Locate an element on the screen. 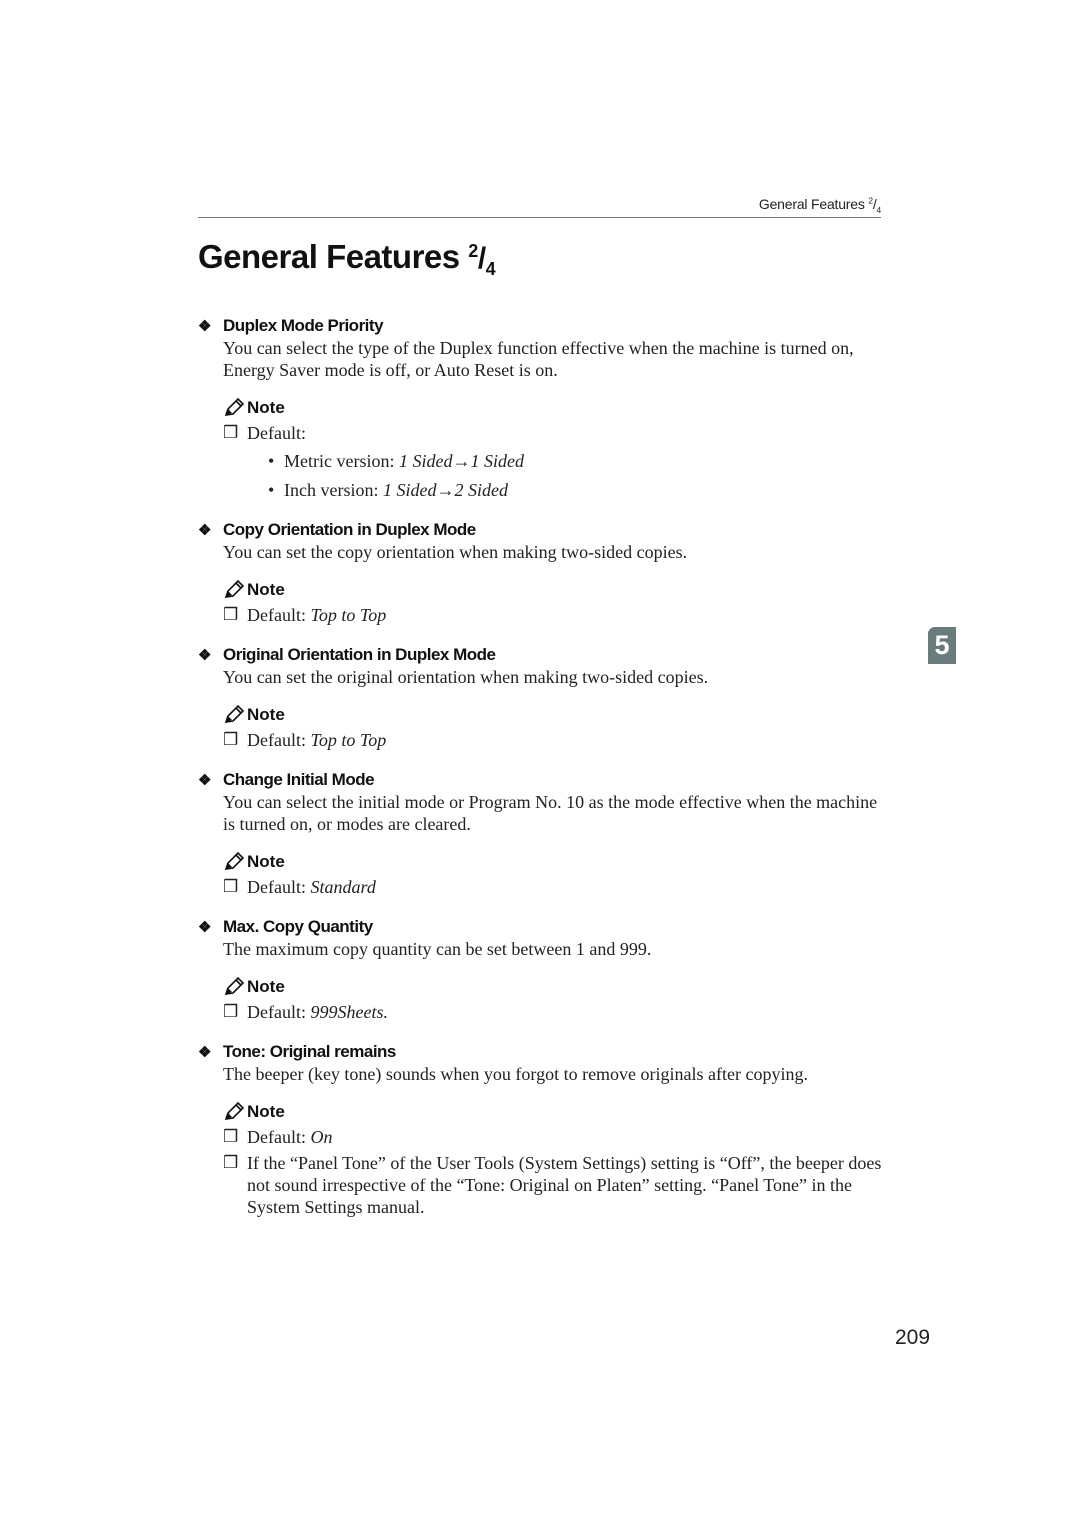 This screenshot has height=1526, width=1080. note-item: ❒ Default: 999Sheets. is located at coordinates (552, 1012).